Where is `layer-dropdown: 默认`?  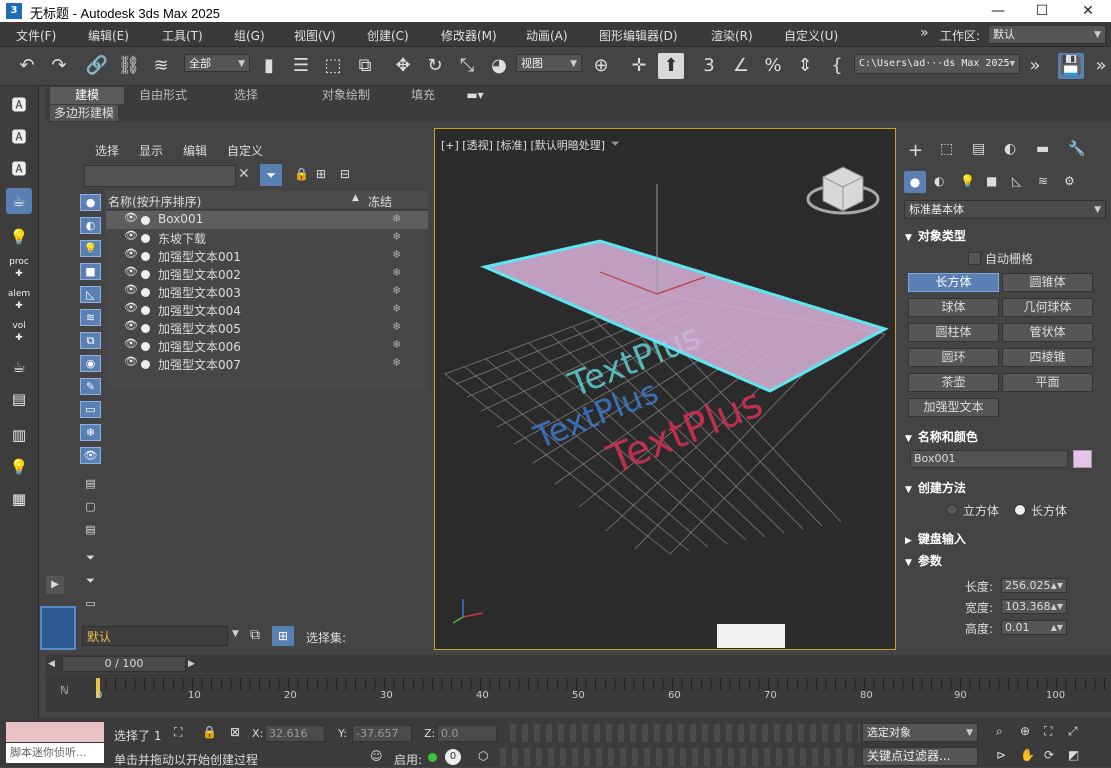
layer-dropdown: 默认 is located at coordinates (155, 636).